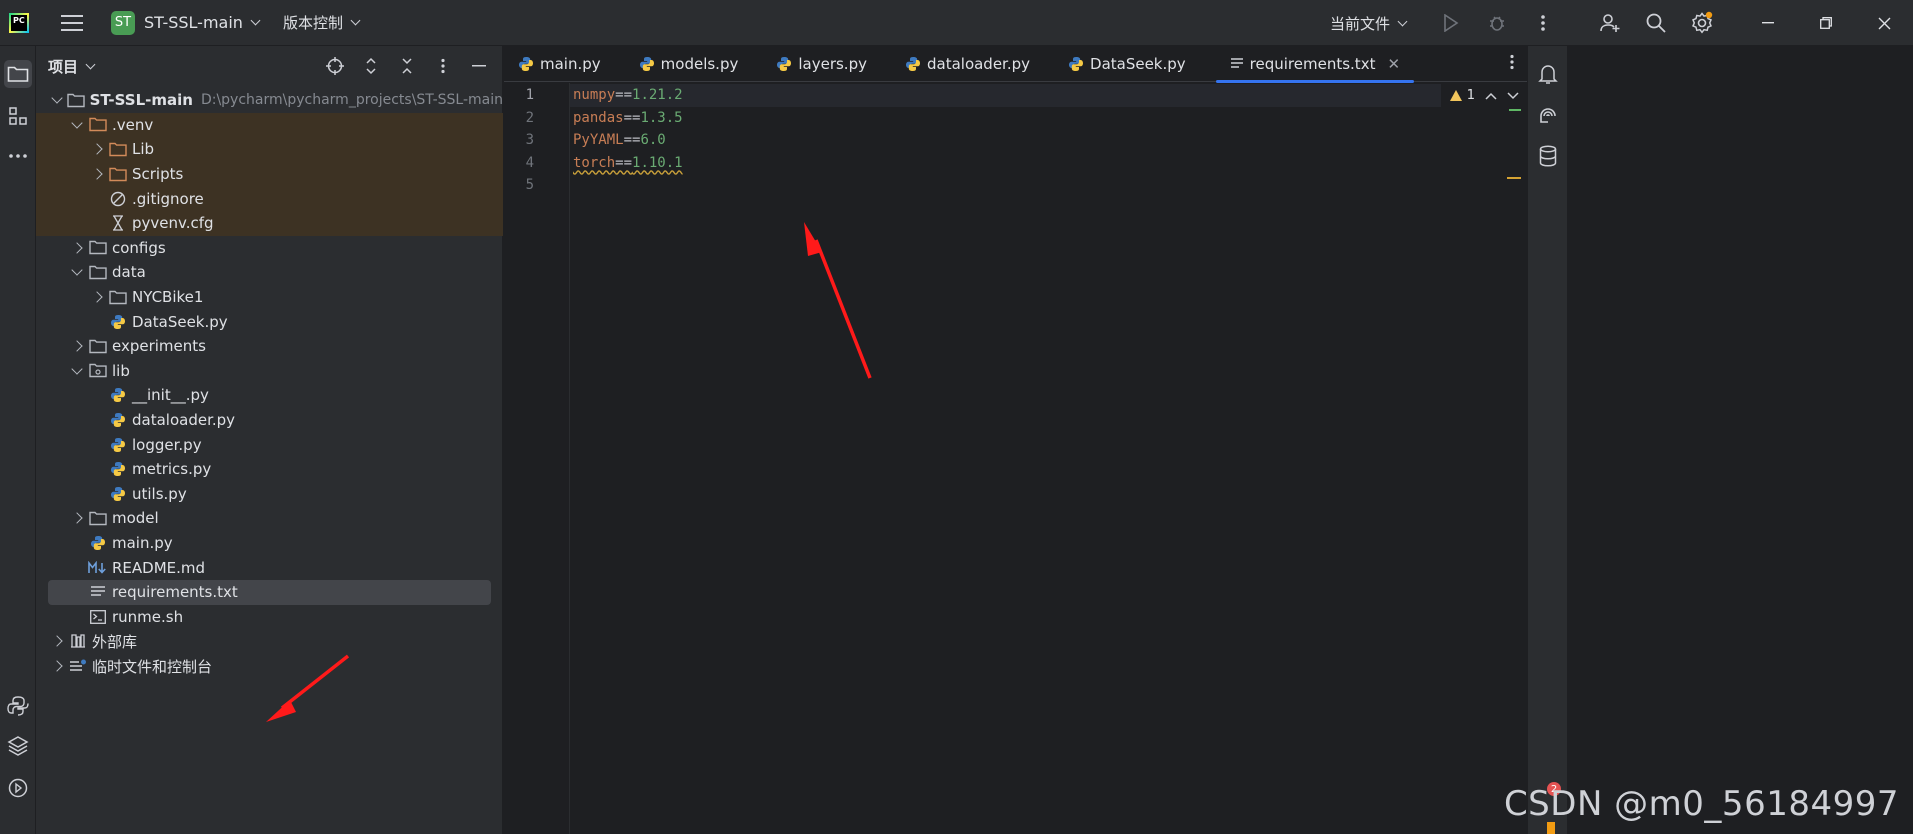 Image resolution: width=1913 pixels, height=834 pixels. I want to click on tree-row-dataseek: DataSeek.py, so click(269, 321).